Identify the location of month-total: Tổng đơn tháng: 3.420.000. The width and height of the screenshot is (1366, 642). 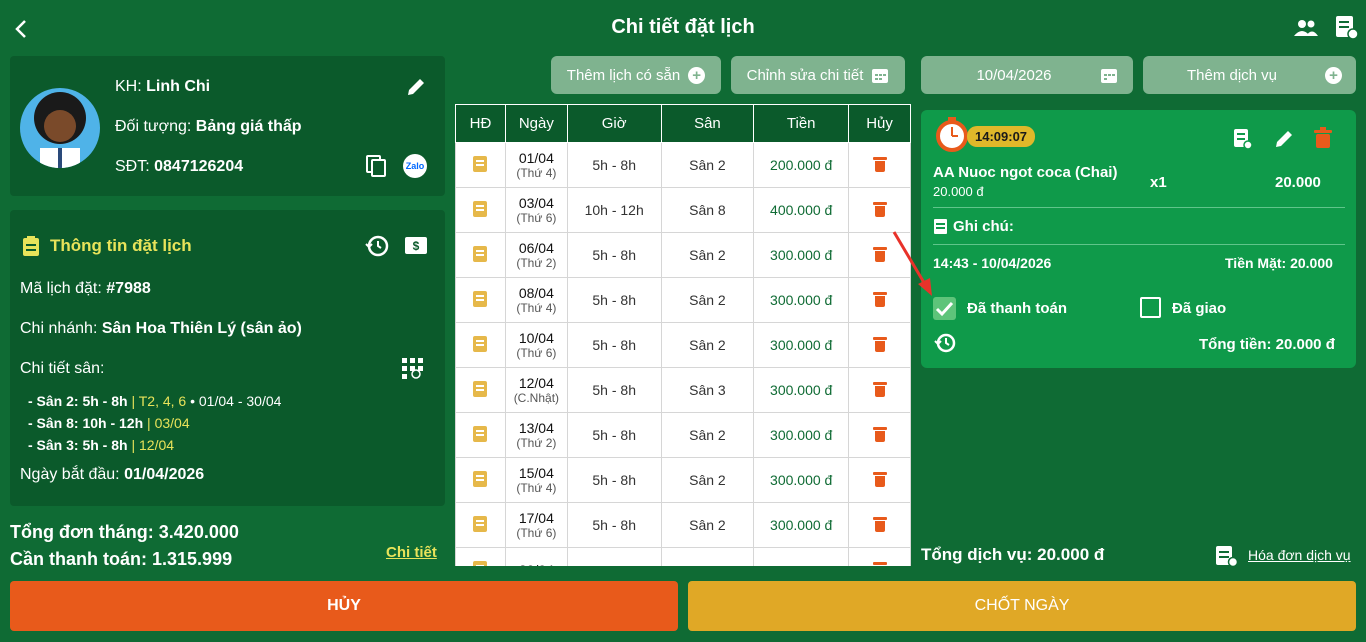
(124, 532).